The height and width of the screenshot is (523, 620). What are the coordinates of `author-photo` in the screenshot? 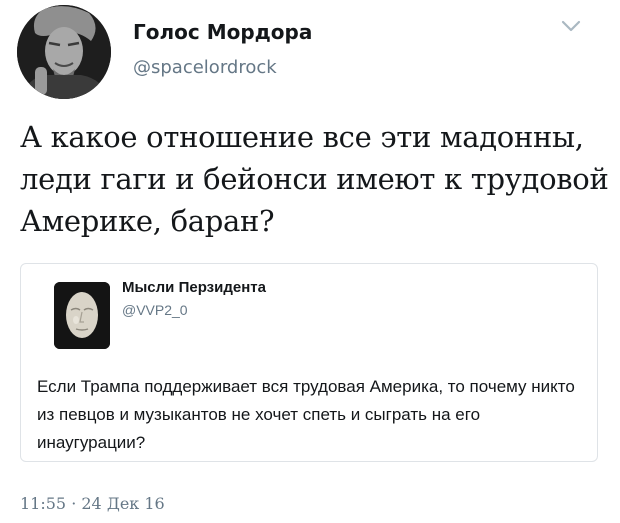 It's located at (64, 52).